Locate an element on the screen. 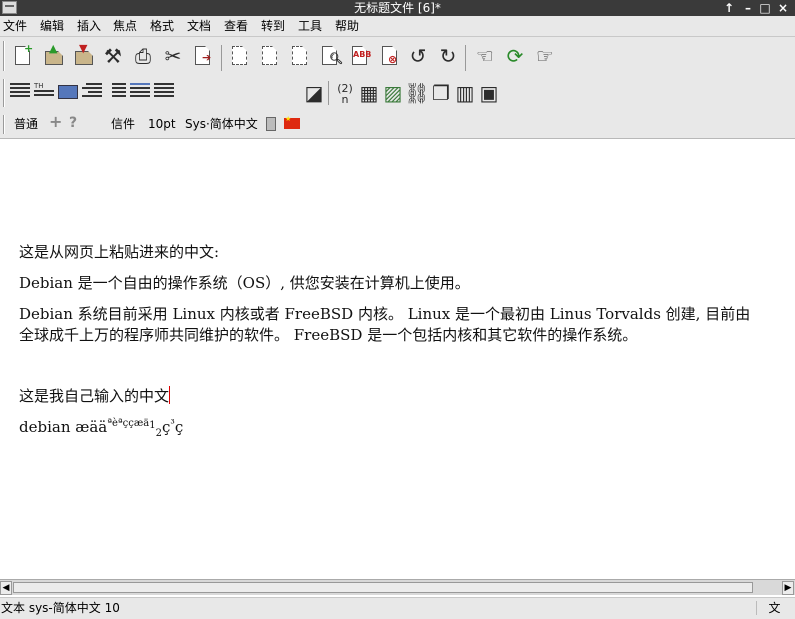 This screenshot has height=619, width=795. reload-icon: ⟳ is located at coordinates (515, 56).